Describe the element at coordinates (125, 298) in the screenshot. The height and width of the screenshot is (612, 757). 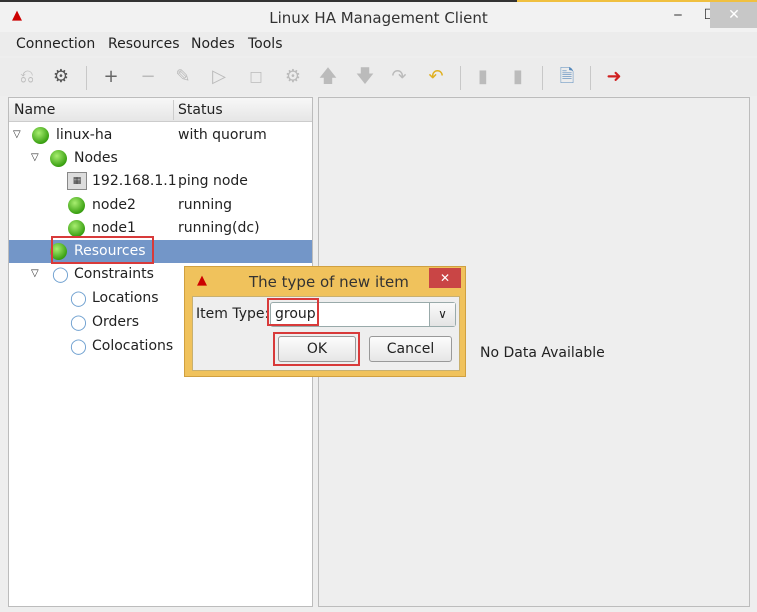
I see `row-name: Locations` at that location.